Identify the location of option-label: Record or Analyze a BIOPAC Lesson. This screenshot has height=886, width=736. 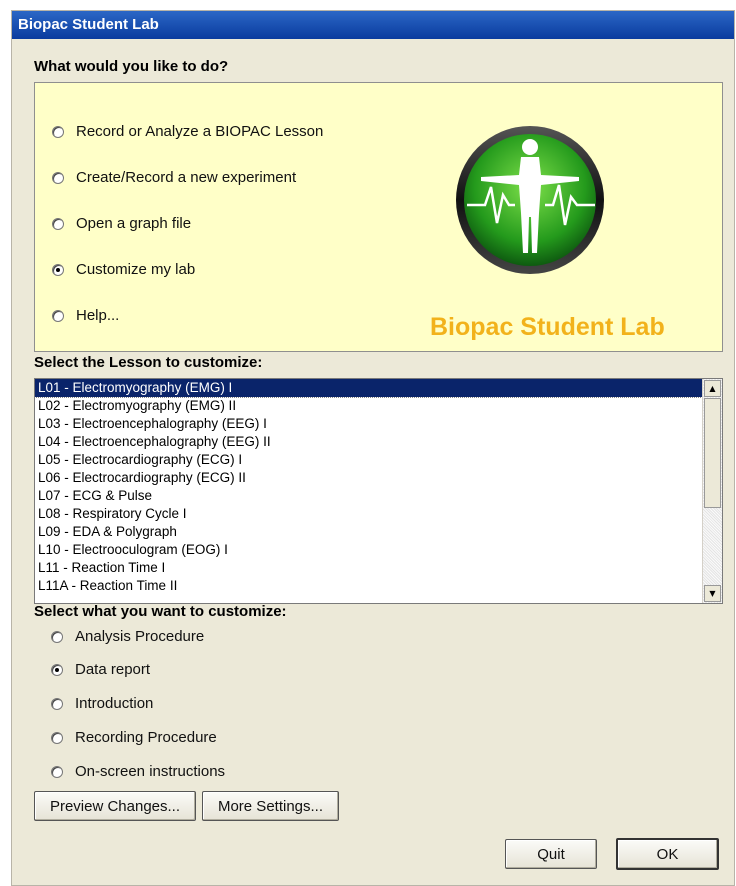
(200, 131).